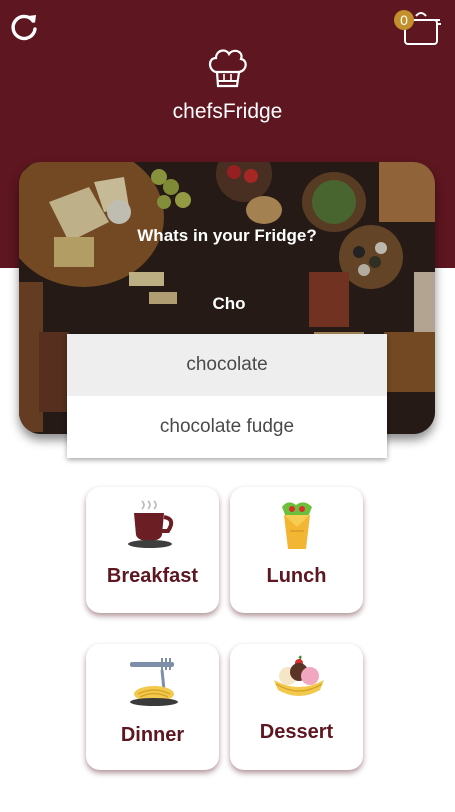 The height and width of the screenshot is (812, 455). Describe the element at coordinates (24, 27) in the screenshot. I see `refresh-icon` at that location.